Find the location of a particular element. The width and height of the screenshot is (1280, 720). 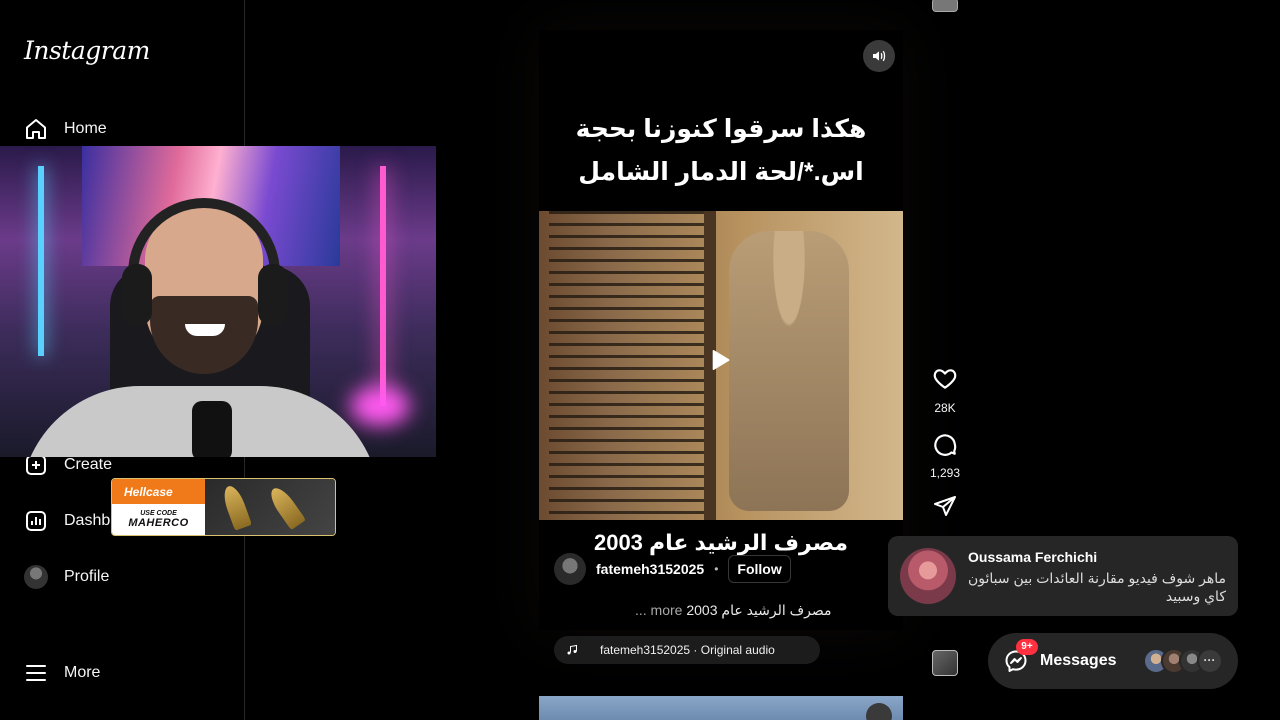

sound-toggle-button is located at coordinates (879, 56).